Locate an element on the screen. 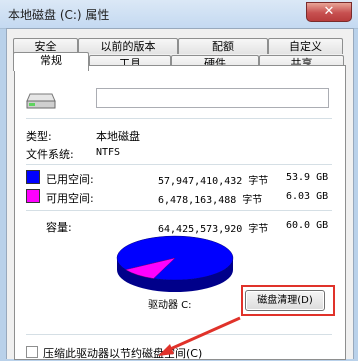  used-space-bytes: 57,947,410,432 字节 is located at coordinates (213, 181).